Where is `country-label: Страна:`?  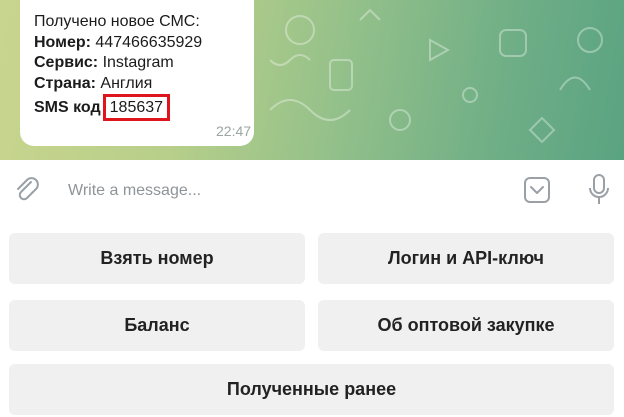
country-label: Страна: is located at coordinates (65, 83).